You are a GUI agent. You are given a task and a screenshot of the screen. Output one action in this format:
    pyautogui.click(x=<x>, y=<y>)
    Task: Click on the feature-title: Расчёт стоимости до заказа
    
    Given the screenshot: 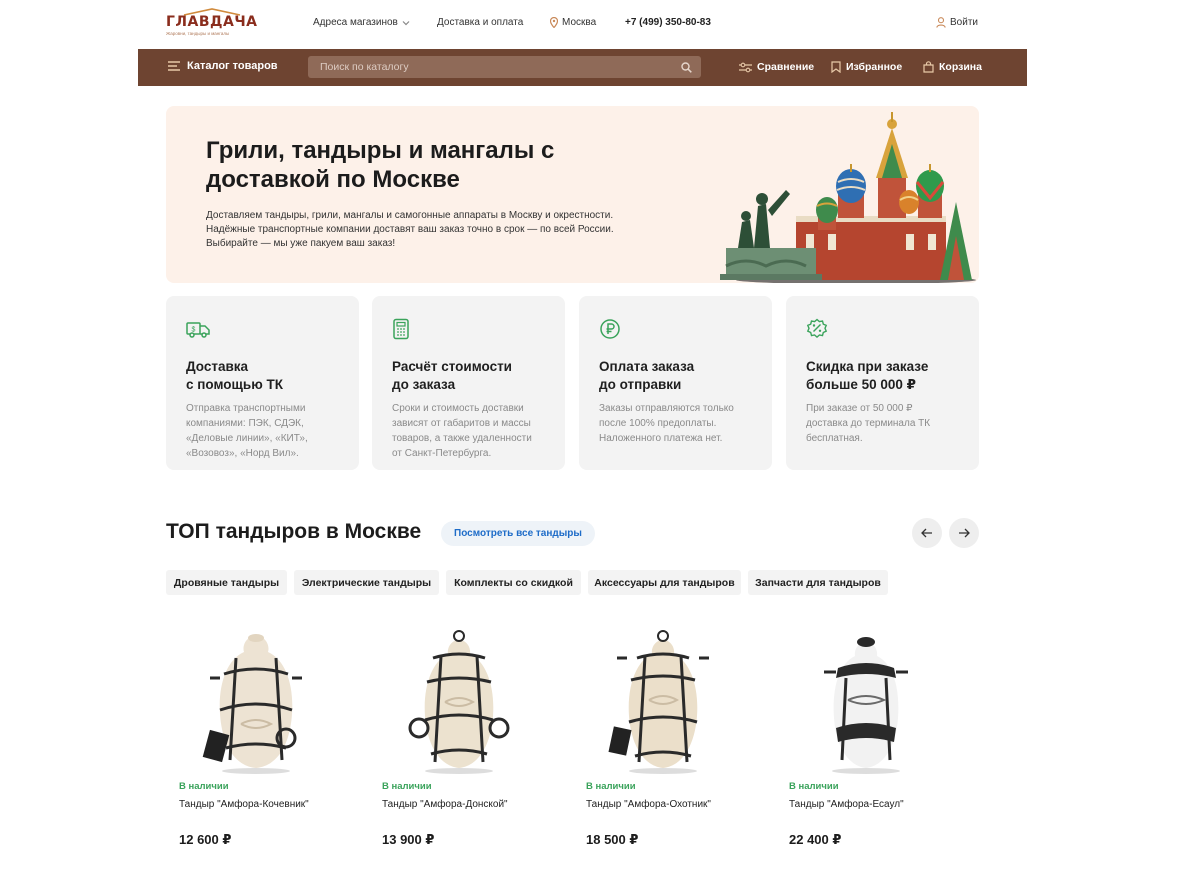 What is the action you would take?
    pyautogui.click(x=468, y=375)
    